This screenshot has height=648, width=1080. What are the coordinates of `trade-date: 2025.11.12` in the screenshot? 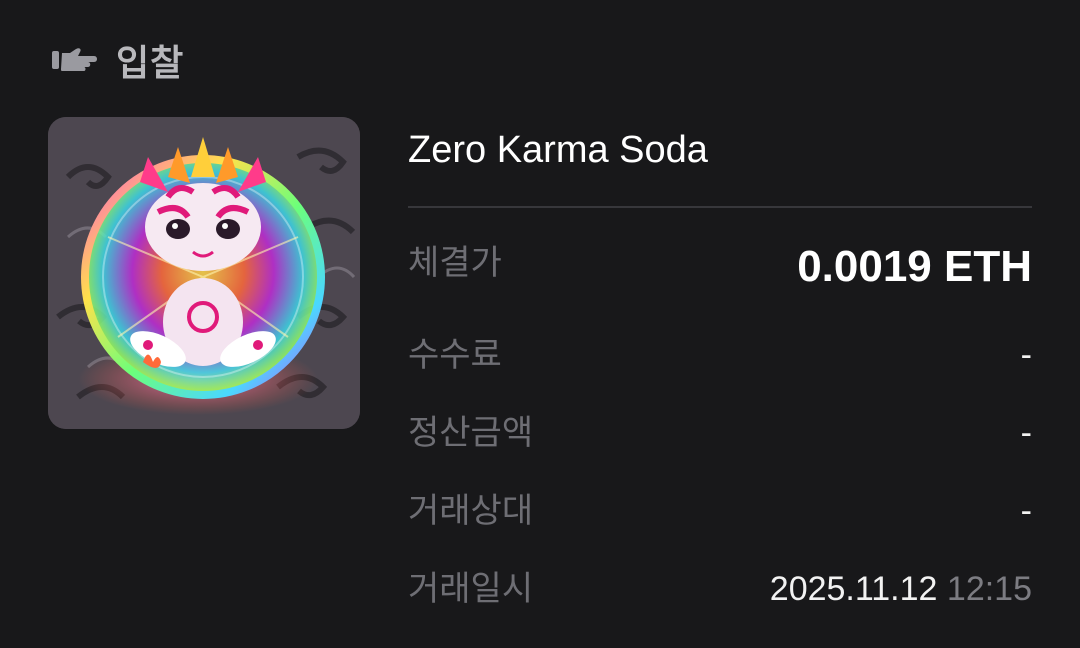 It's located at (853, 589).